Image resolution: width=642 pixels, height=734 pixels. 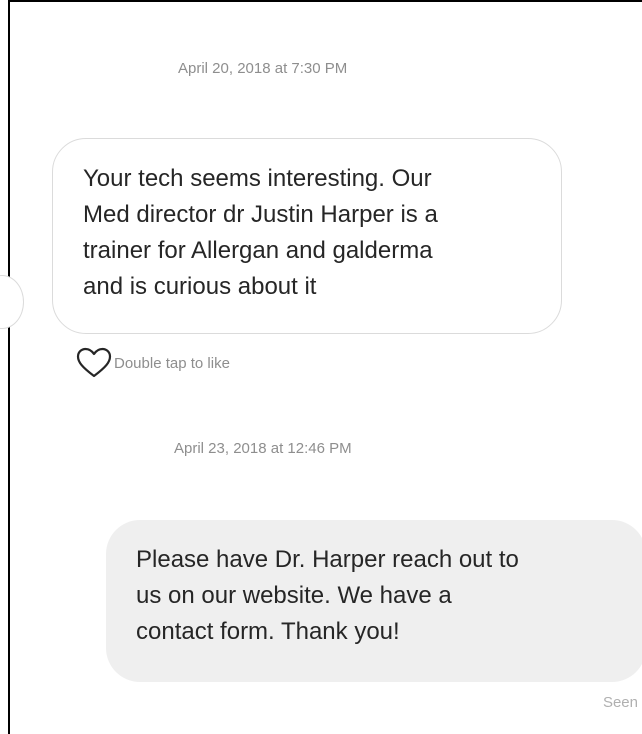 I want to click on like-hint-row: Double tap to like, so click(x=153, y=363).